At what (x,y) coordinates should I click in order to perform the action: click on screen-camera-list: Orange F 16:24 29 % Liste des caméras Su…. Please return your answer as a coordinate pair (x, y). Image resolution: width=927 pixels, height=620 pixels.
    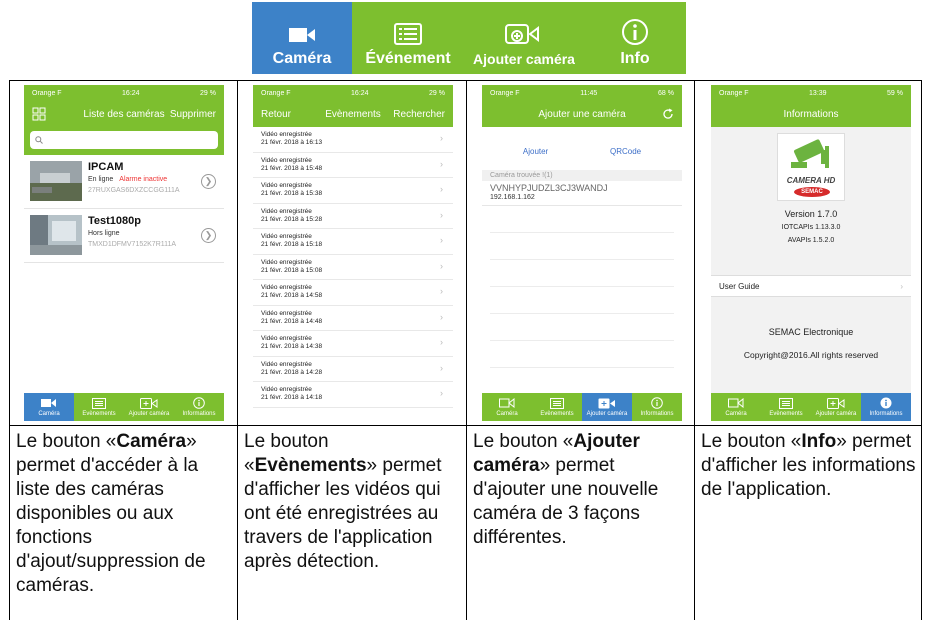
    Looking at the image, I should click on (124, 253).